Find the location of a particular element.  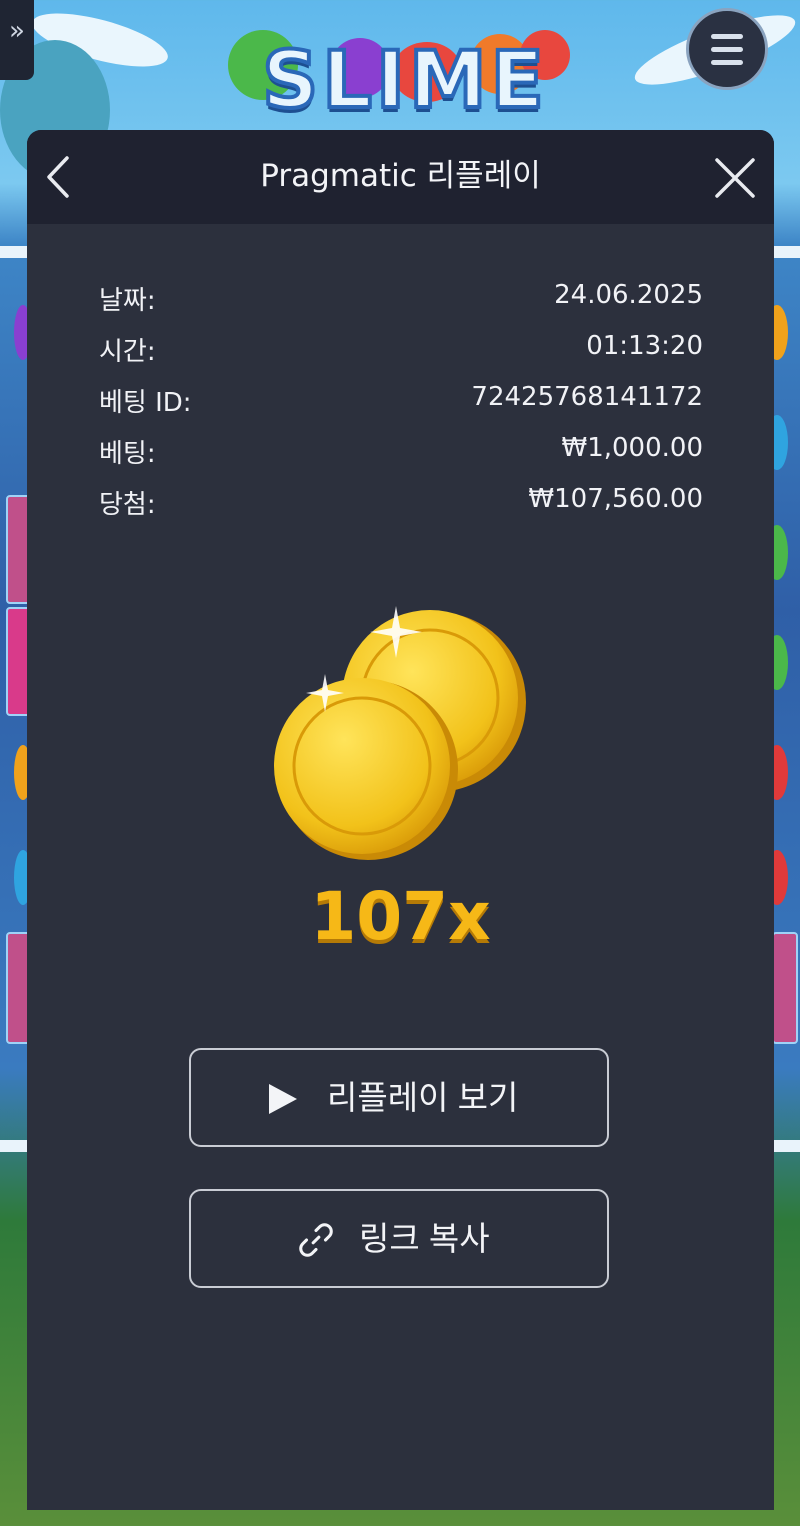

game-logo: SLIME is located at coordinates (404, 81).